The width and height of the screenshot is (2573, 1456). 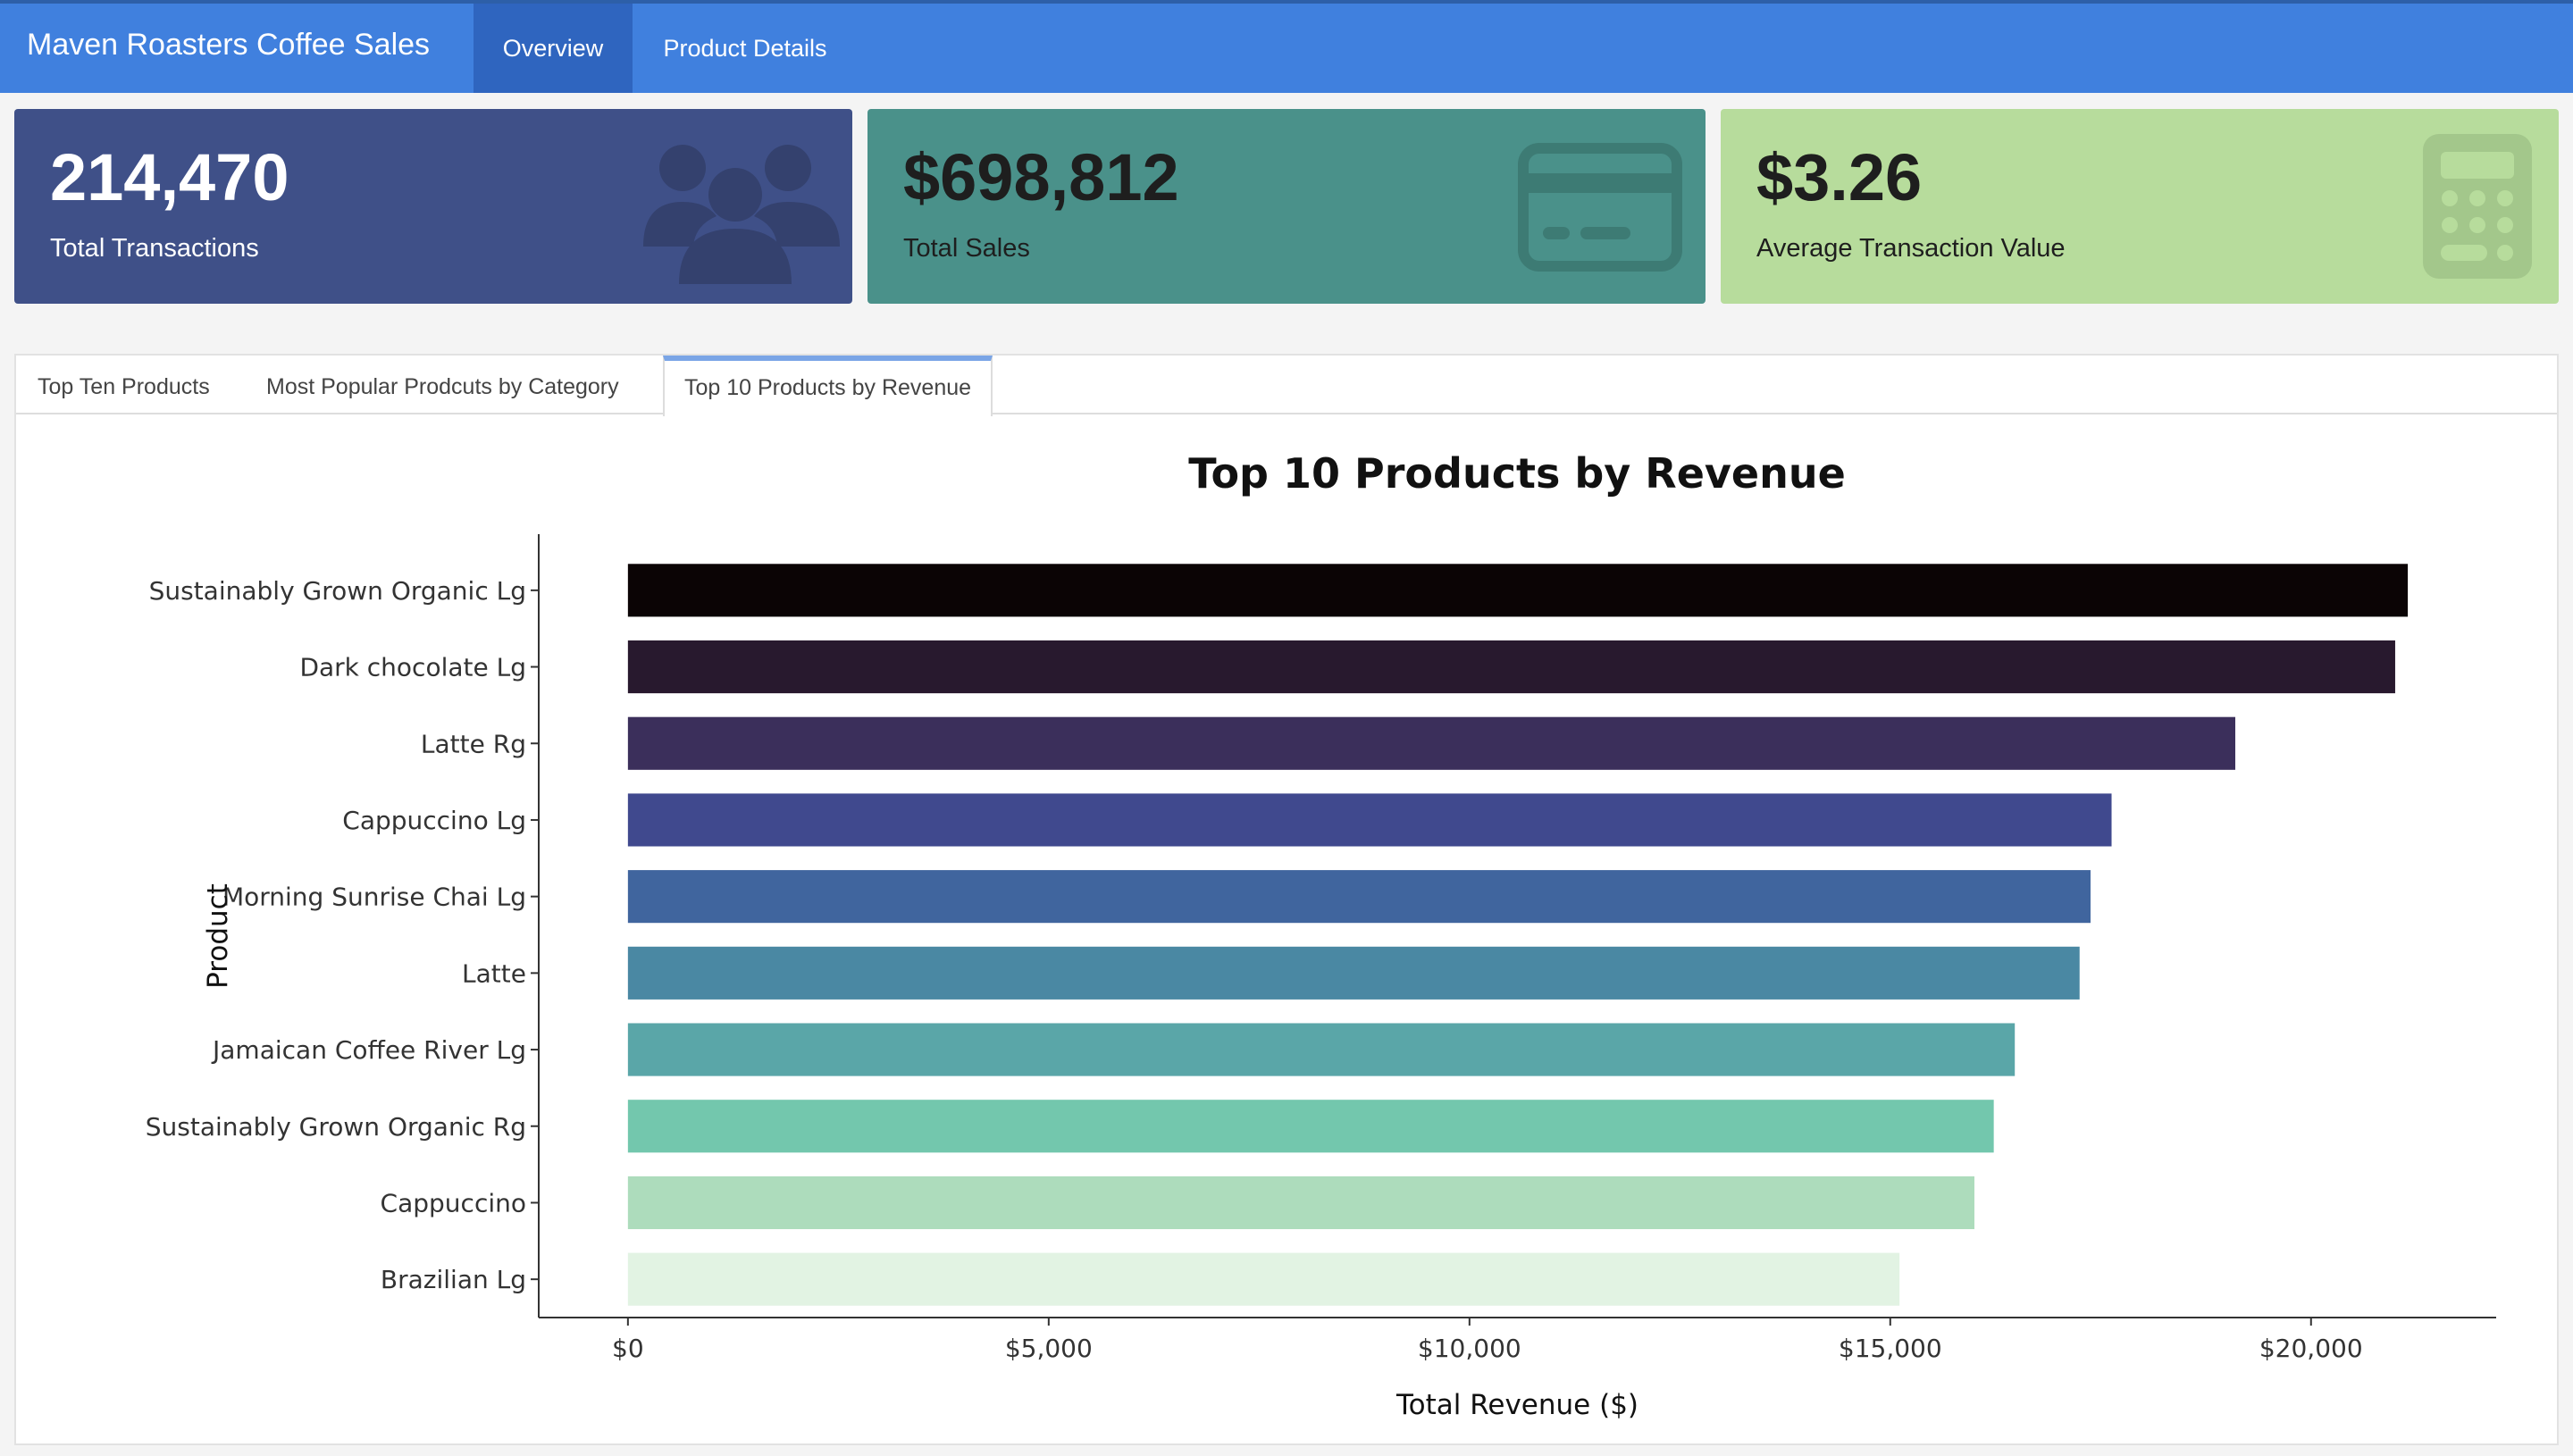 I want to click on y-tick-label: Cappuccino Lg, so click(x=434, y=820).